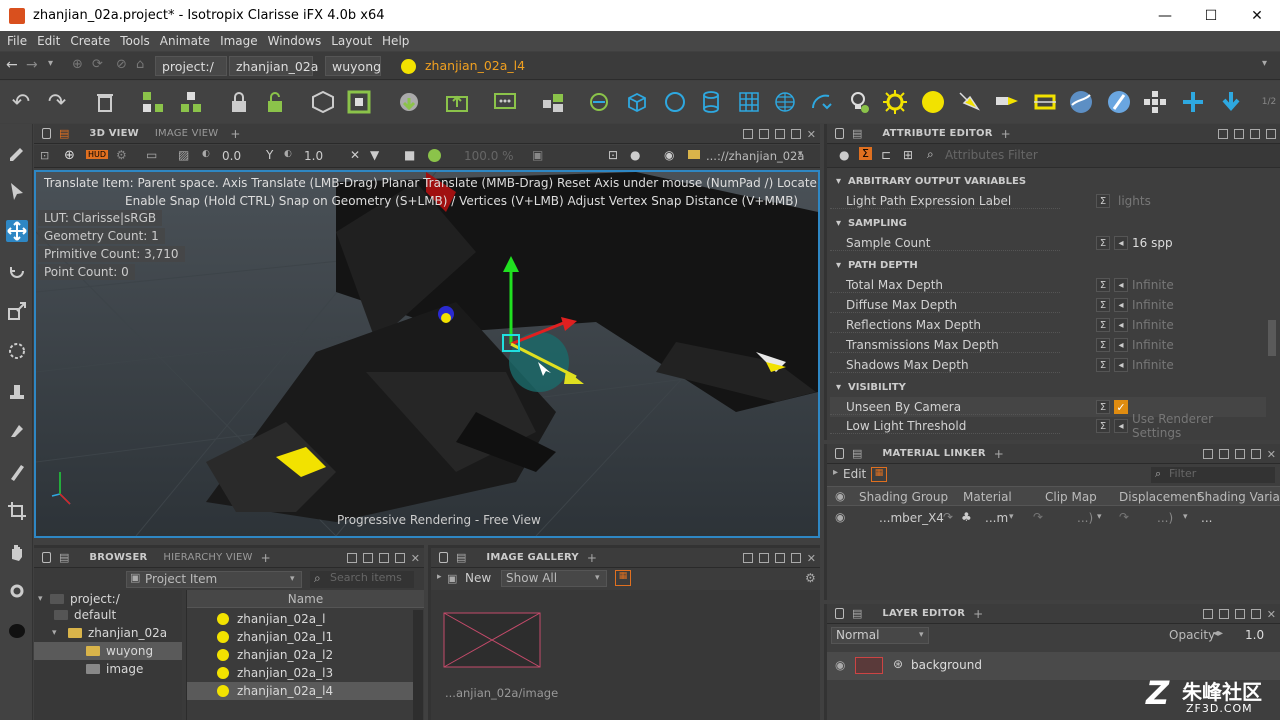 This screenshot has height=720, width=1280. Describe the element at coordinates (118, 615) in the screenshot. I see `tree-item: default` at that location.